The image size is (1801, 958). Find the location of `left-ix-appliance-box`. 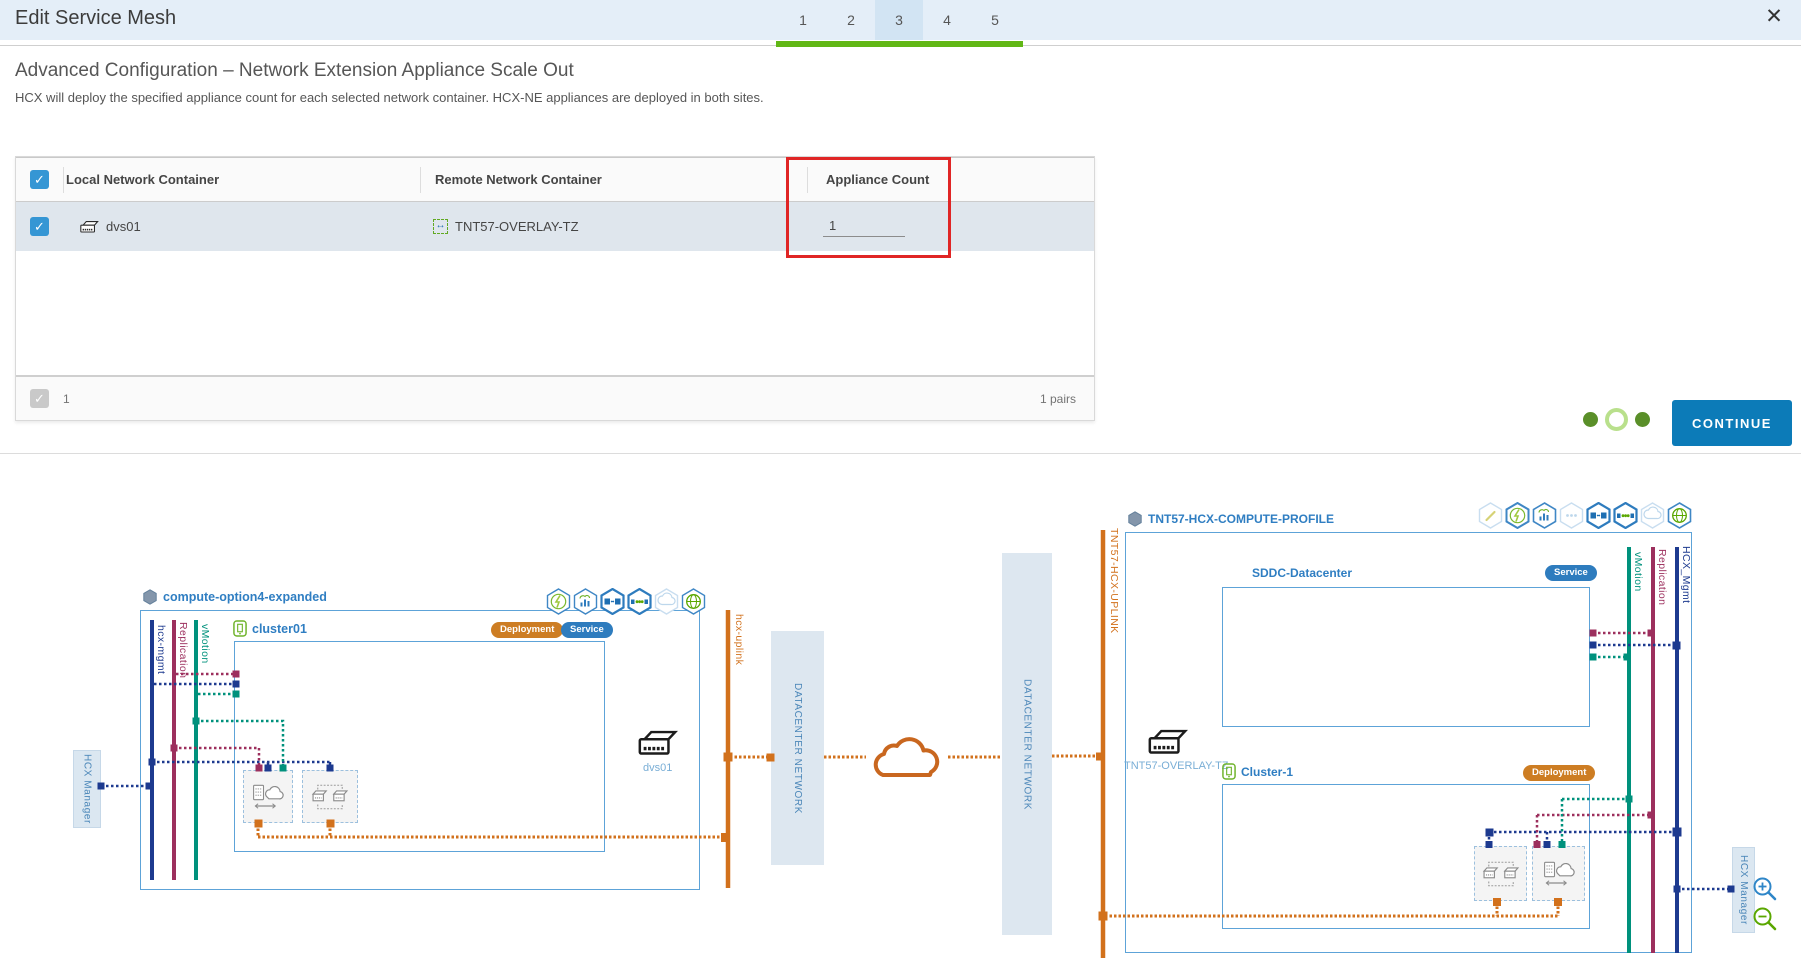

left-ix-appliance-box is located at coordinates (268, 796).